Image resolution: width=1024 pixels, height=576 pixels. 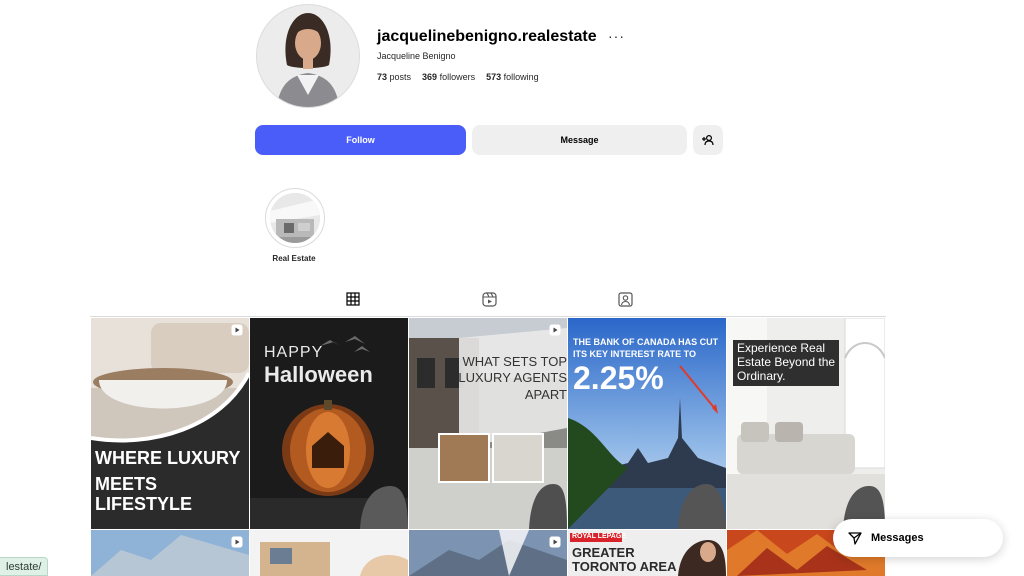 I want to click on post-title-line: APART, so click(x=545, y=394).